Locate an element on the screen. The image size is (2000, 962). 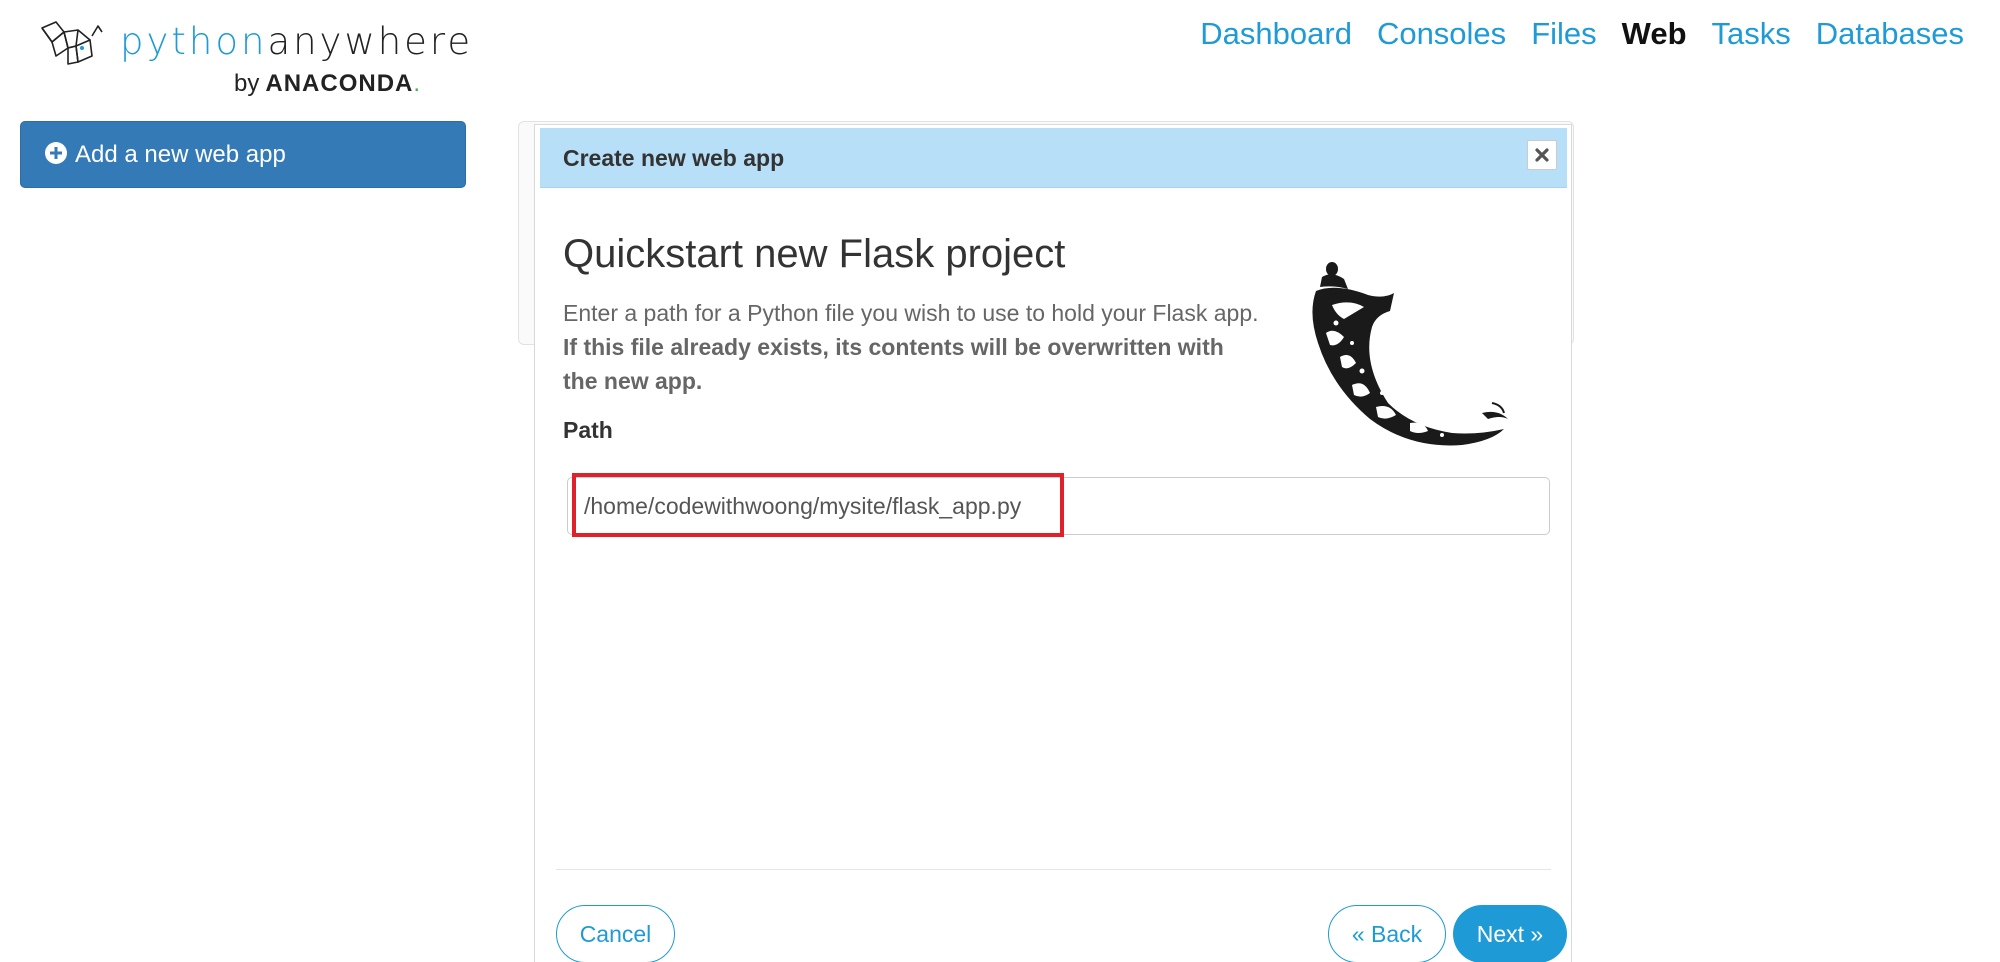
path-input is located at coordinates (1058, 506).